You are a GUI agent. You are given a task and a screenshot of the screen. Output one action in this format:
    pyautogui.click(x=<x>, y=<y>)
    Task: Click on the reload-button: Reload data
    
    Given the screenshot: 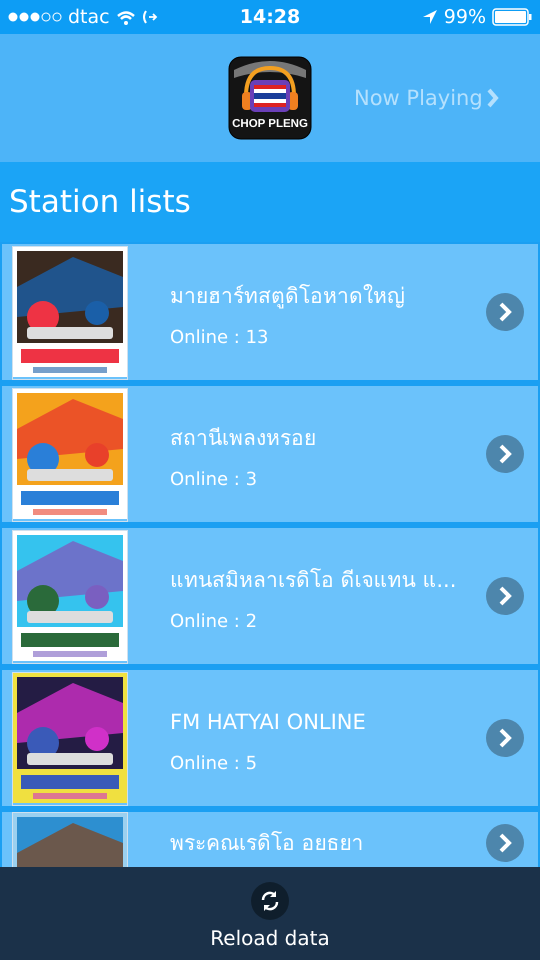 What is the action you would take?
    pyautogui.click(x=270, y=914)
    